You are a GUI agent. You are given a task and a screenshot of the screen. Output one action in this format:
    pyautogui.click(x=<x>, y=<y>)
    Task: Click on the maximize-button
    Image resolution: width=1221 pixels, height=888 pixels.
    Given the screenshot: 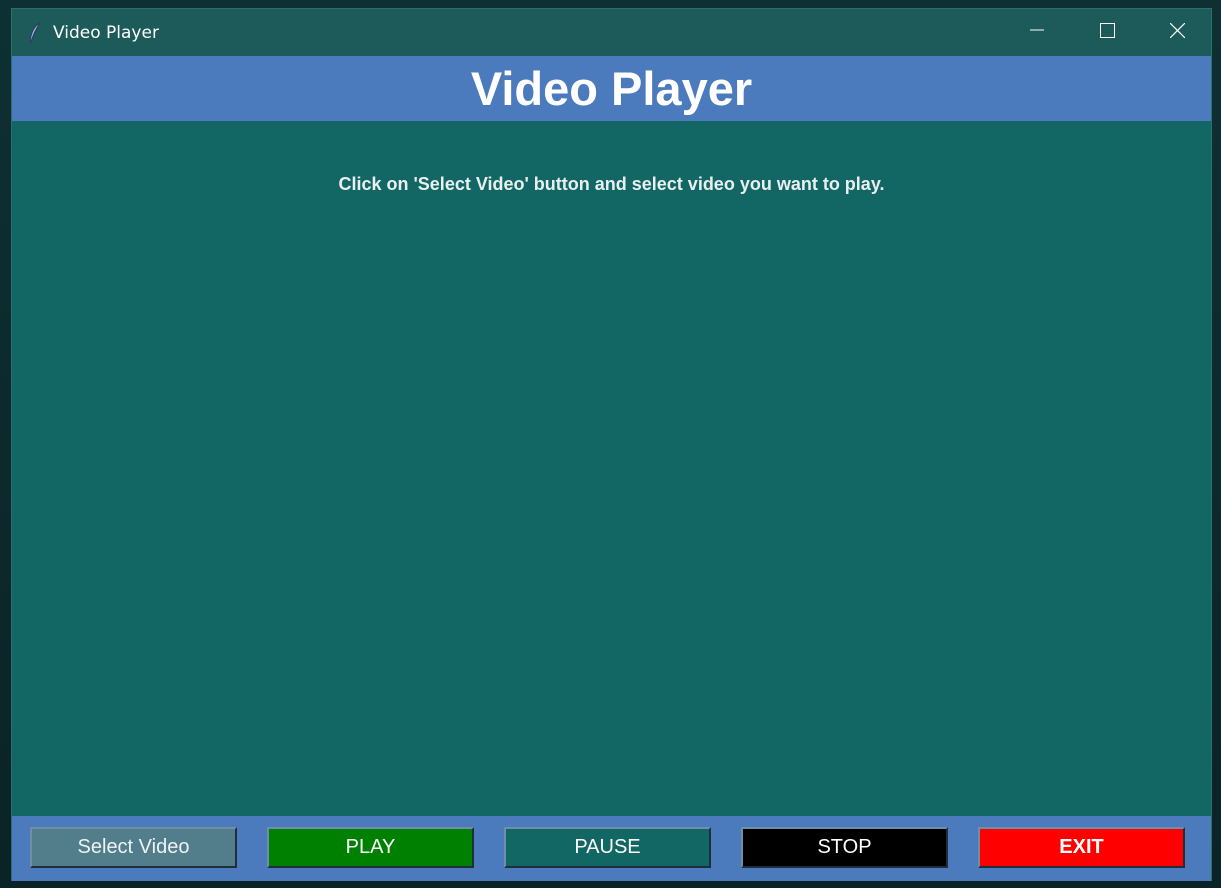 What is the action you would take?
    pyautogui.click(x=1107, y=32)
    